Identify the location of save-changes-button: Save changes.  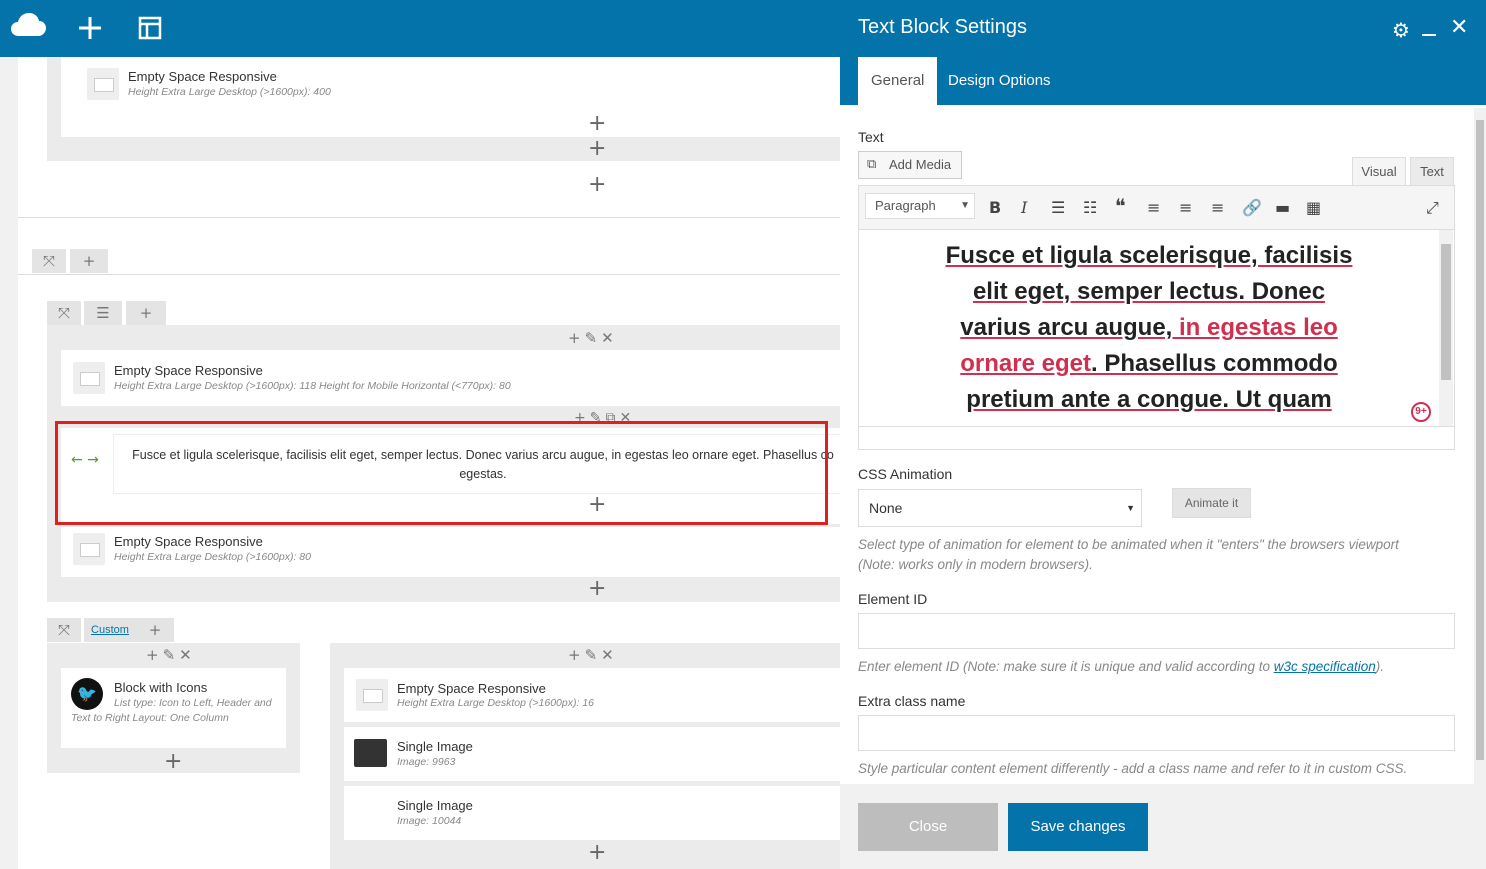
(1078, 827).